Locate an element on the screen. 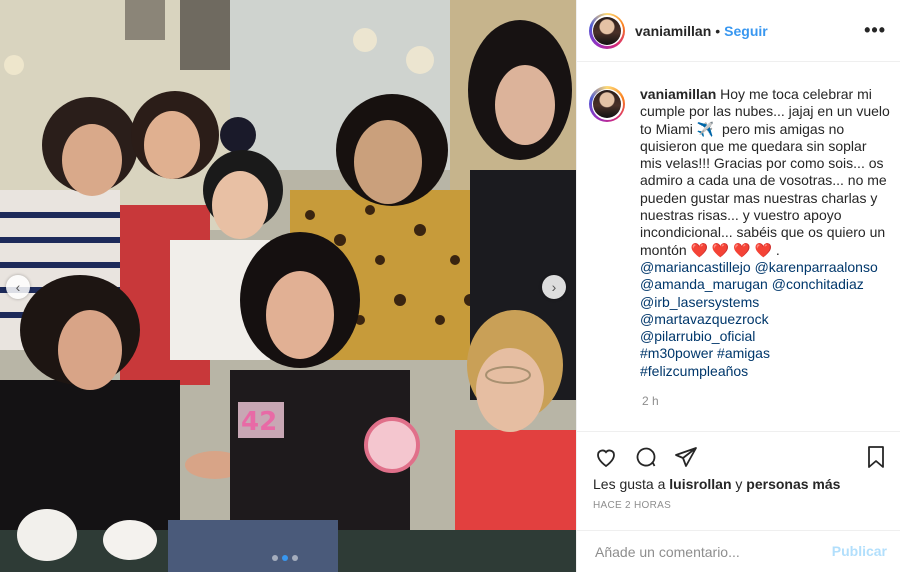  chevron-left-icon: ‹ is located at coordinates (18, 287).